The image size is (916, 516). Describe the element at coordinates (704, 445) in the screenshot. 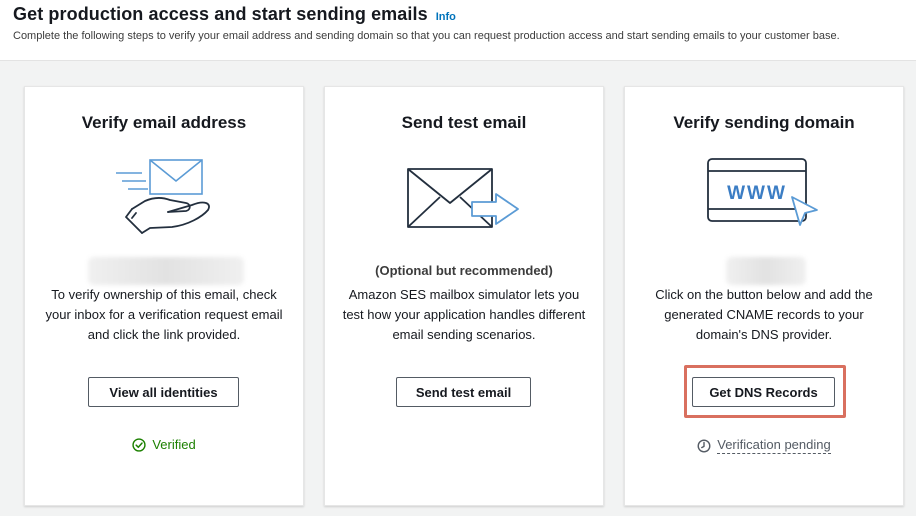

I see `clock-icon` at that location.